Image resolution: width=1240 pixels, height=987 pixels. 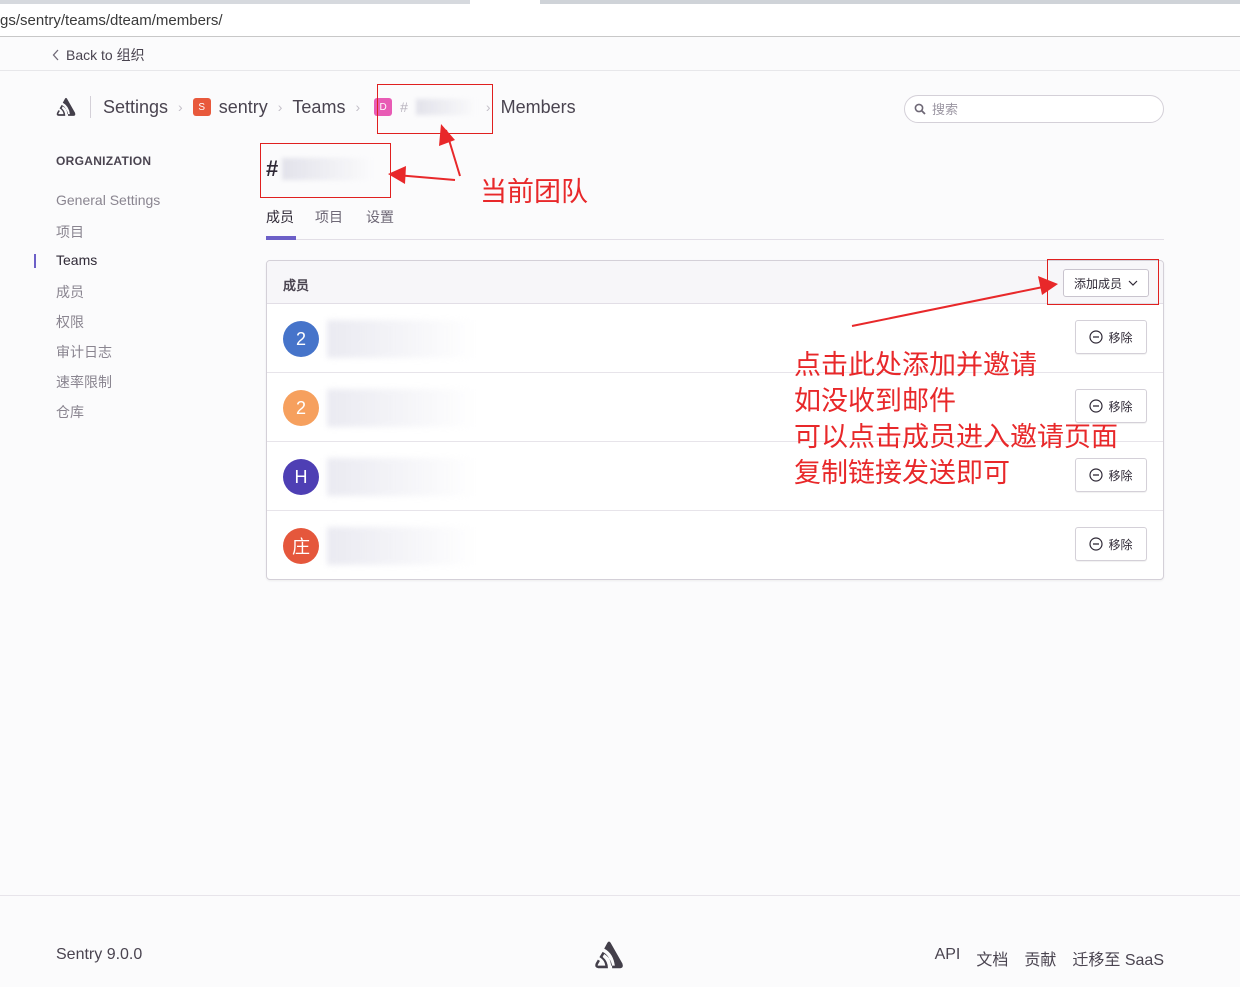 I want to click on annotation-current-team: 当前团队, so click(x=534, y=192).